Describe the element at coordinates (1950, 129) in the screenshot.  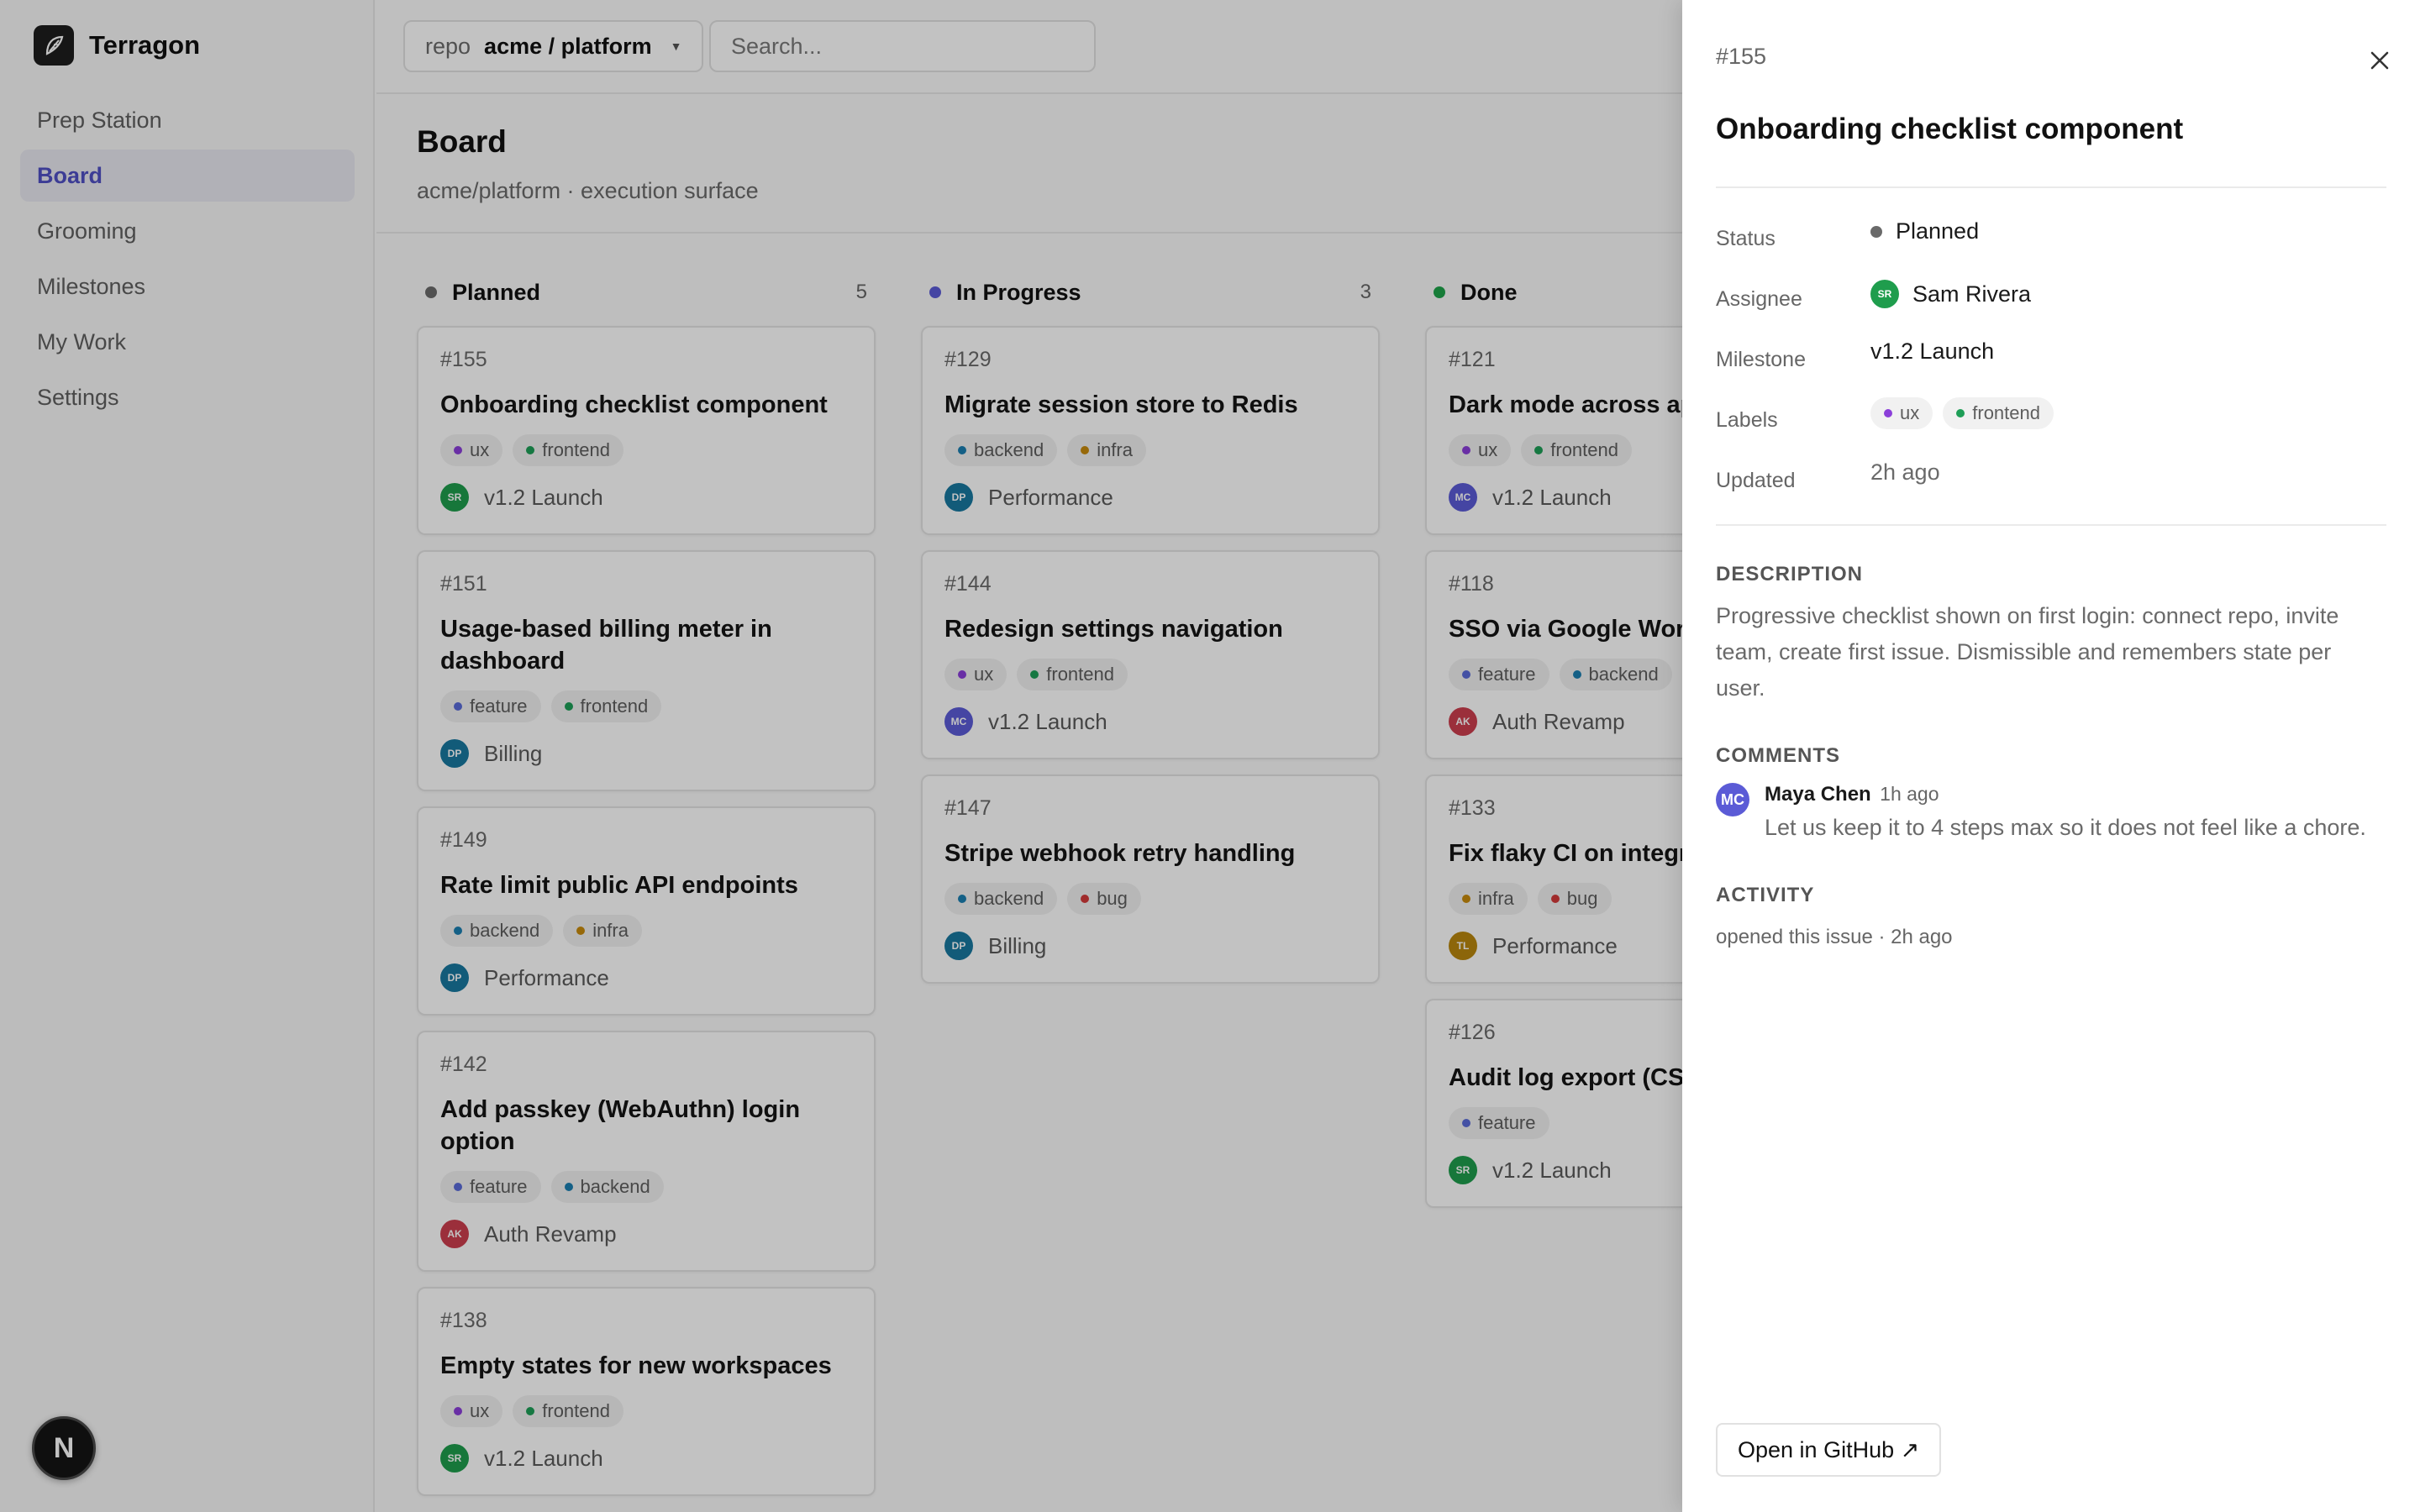
I see `issue-title: Onboarding checklist component` at that location.